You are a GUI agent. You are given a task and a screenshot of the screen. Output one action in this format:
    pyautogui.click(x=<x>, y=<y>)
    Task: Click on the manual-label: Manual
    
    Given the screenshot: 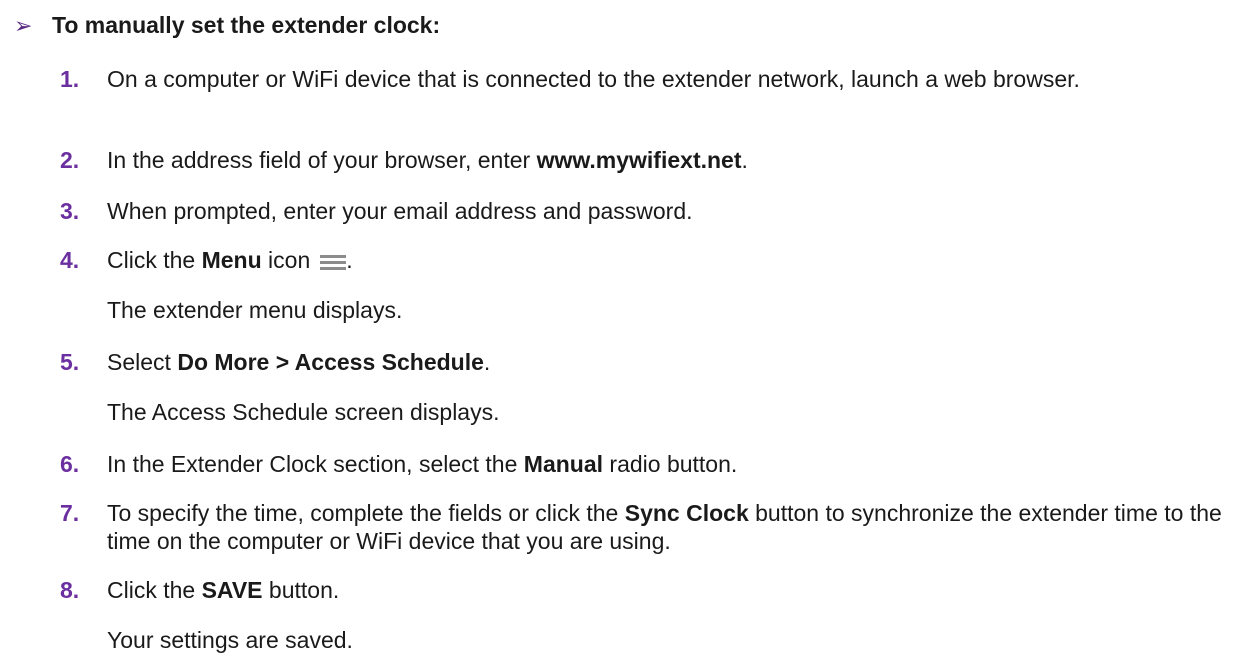 What is the action you would take?
    pyautogui.click(x=563, y=464)
    